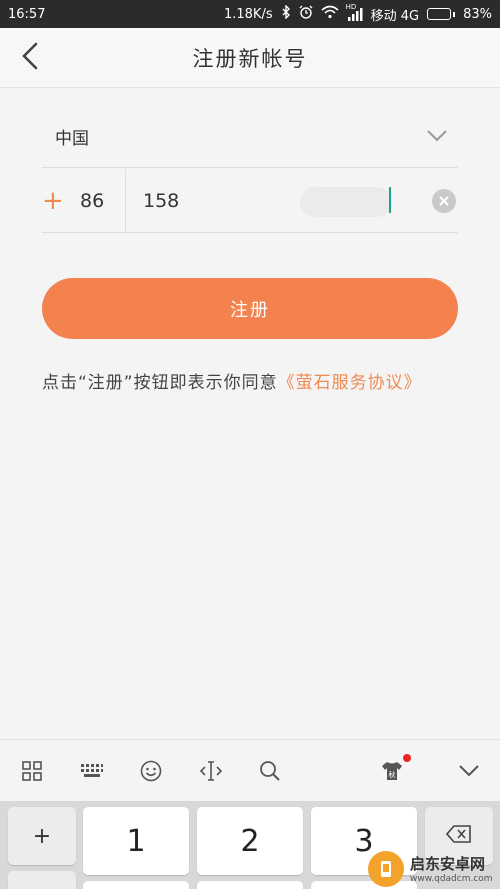  I want to click on battery-icon, so click(441, 14).